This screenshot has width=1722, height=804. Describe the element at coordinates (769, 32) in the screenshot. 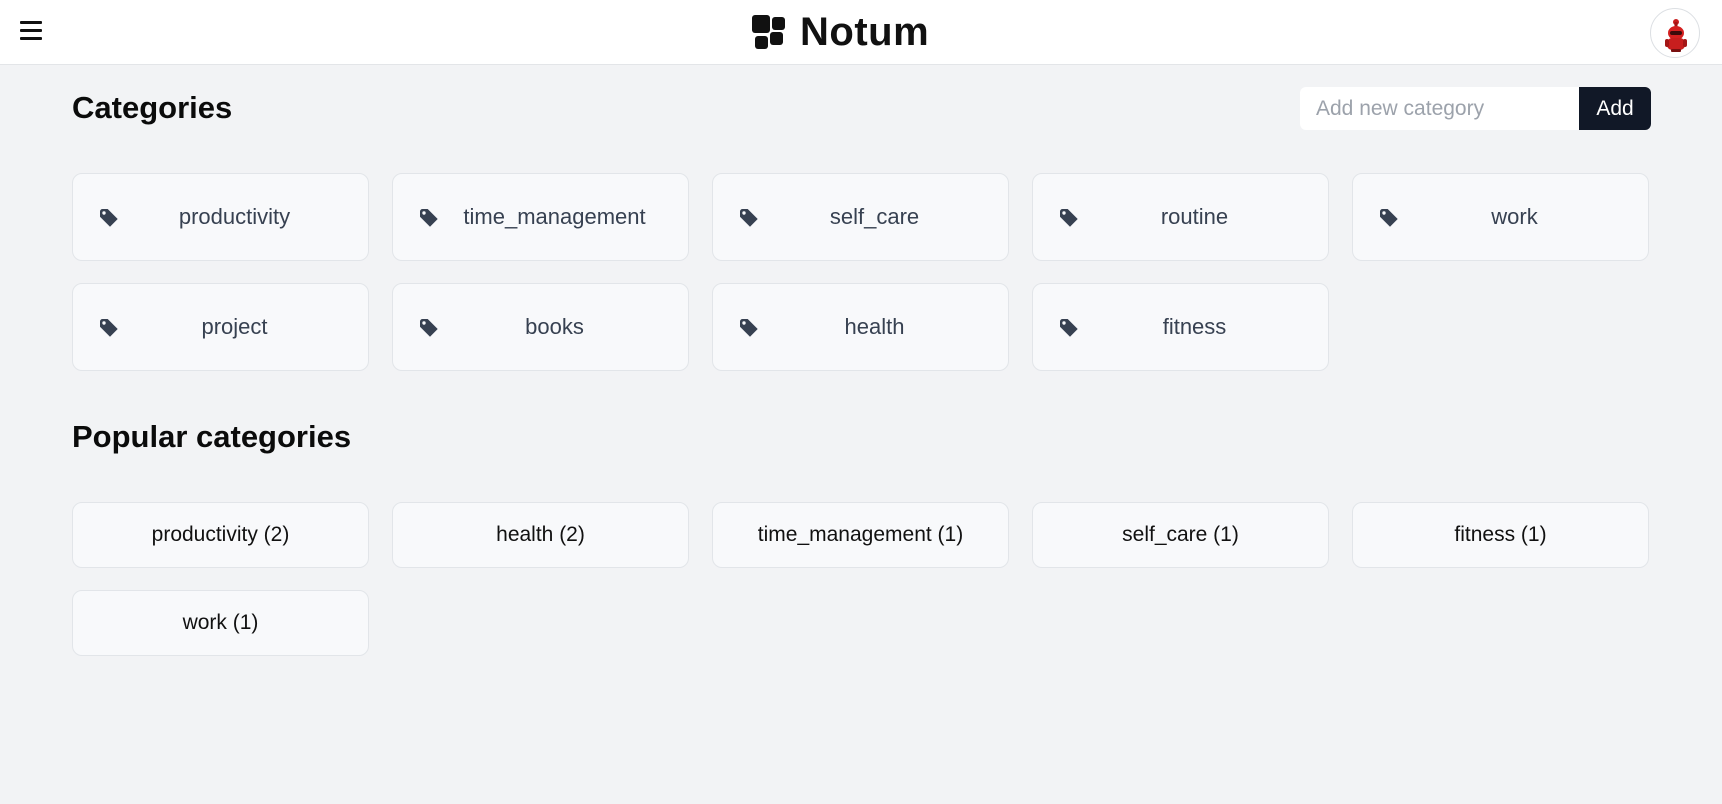

I see `squares-logo-icon` at that location.